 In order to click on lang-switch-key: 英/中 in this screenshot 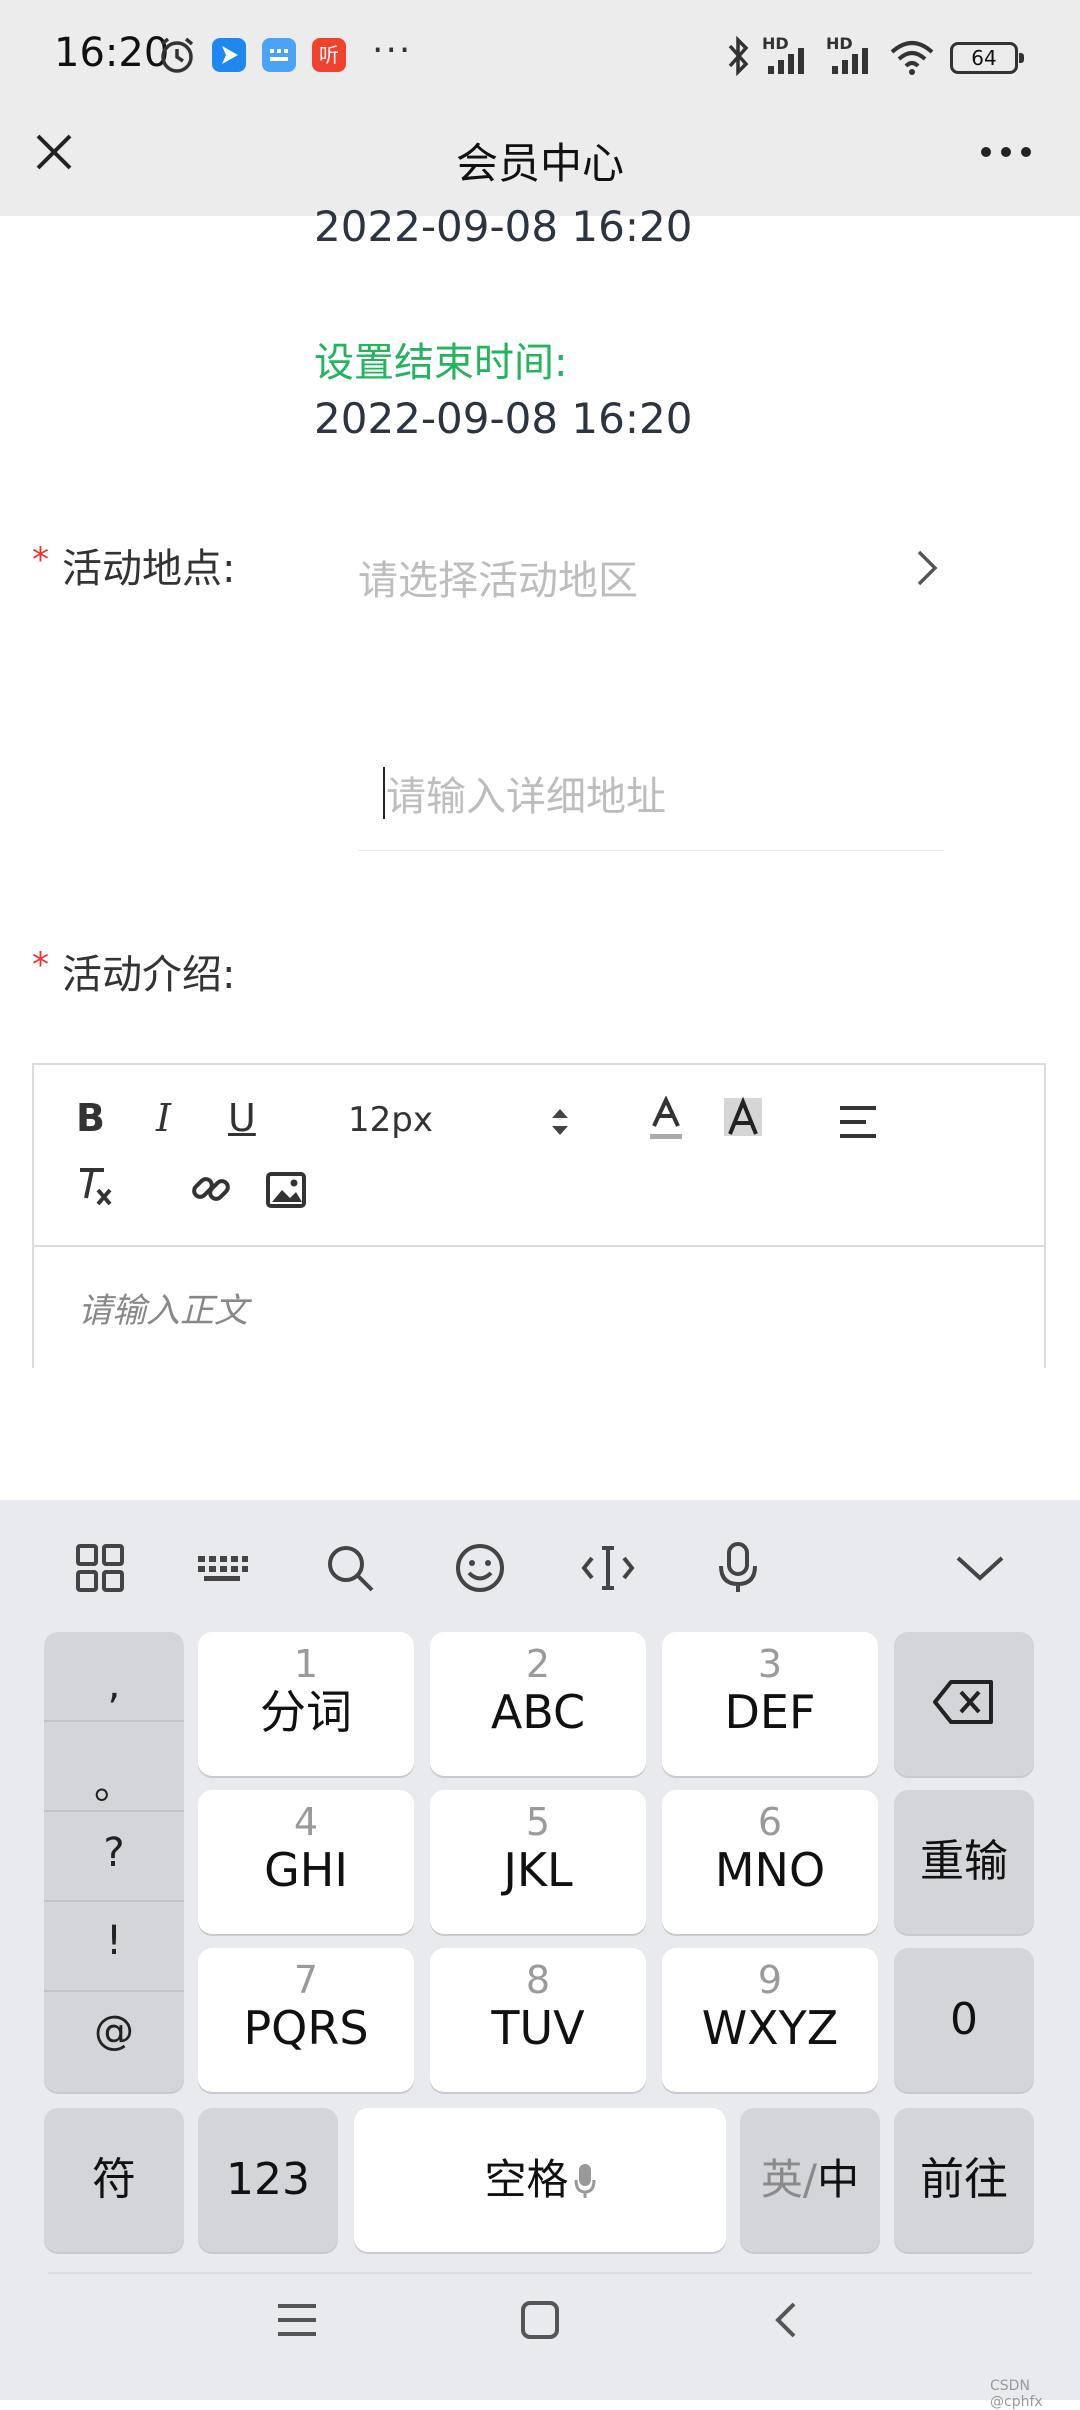, I will do `click(810, 2180)`.